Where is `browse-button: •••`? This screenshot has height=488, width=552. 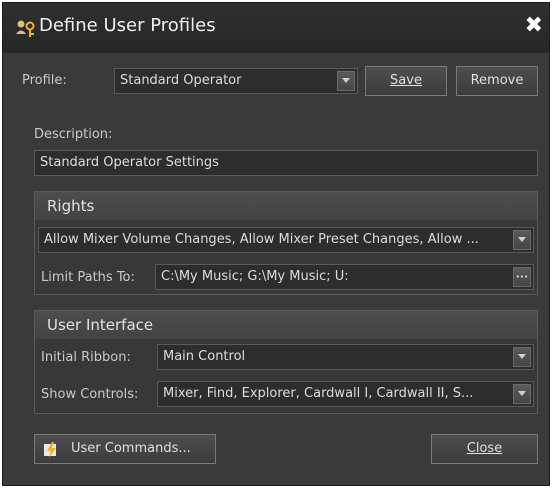 browse-button: ••• is located at coordinates (522, 277).